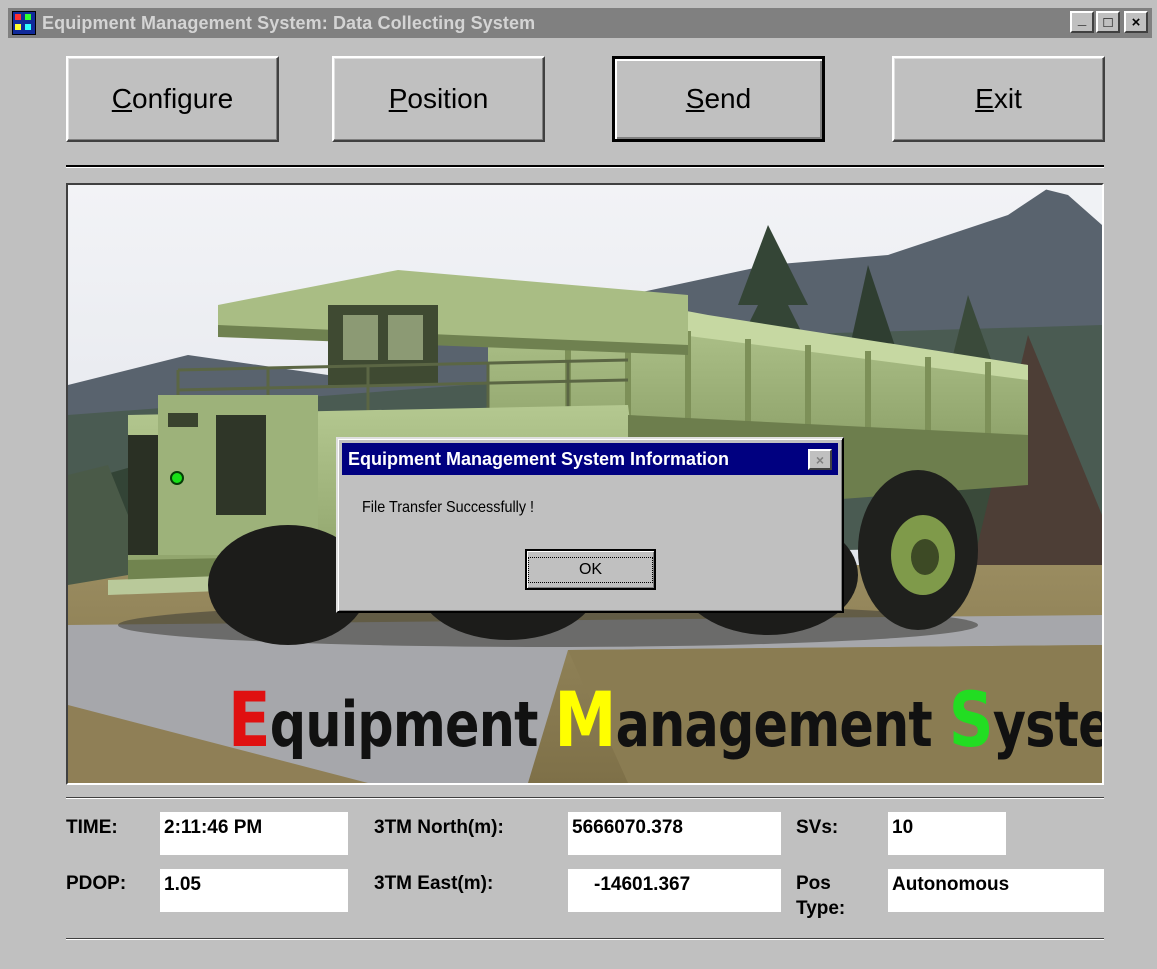 The width and height of the screenshot is (1157, 969). What do you see at coordinates (821, 908) in the screenshot?
I see `postype-label-line2: Type:` at bounding box center [821, 908].